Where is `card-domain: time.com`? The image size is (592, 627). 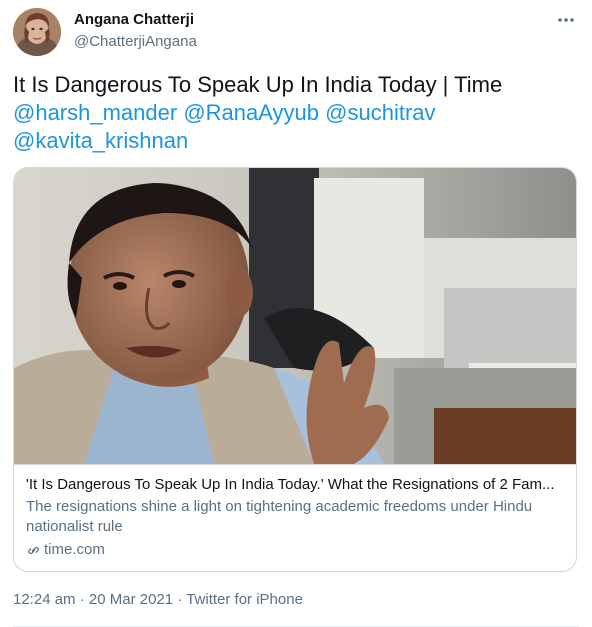
card-domain: time.com is located at coordinates (74, 549).